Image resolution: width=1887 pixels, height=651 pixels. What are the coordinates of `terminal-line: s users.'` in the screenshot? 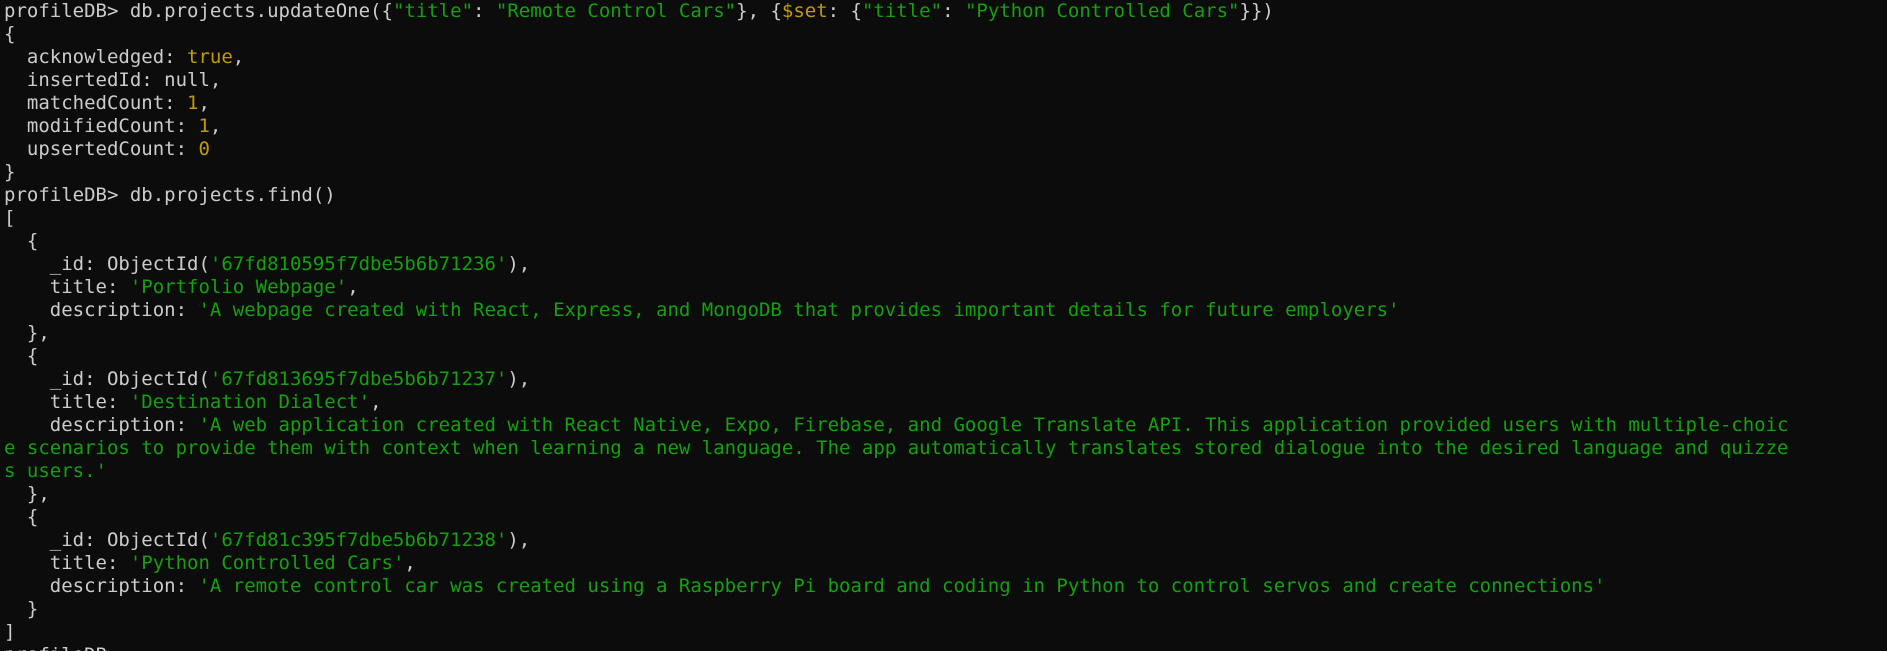 It's located at (945, 471).